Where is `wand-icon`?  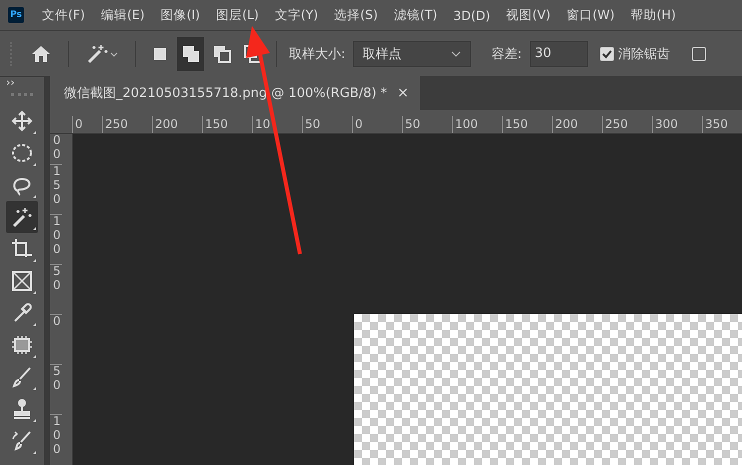
wand-icon is located at coordinates (22, 217).